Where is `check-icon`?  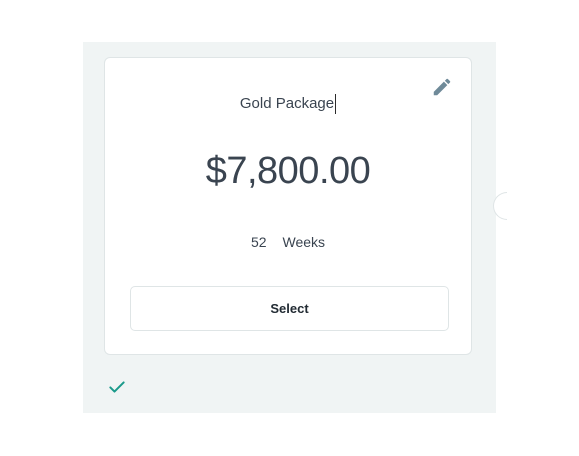
check-icon is located at coordinates (117, 387).